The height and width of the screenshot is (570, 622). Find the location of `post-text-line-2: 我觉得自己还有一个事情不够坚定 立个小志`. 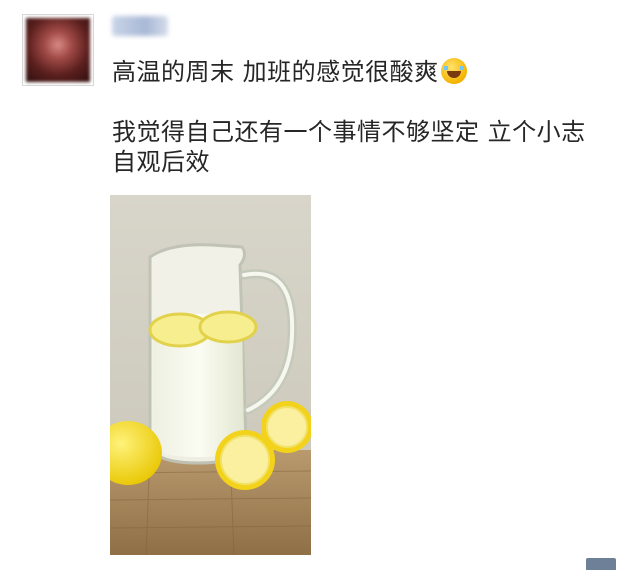

post-text-line-2: 我觉得自己还有一个事情不够坚定 立个小志 is located at coordinates (349, 132).